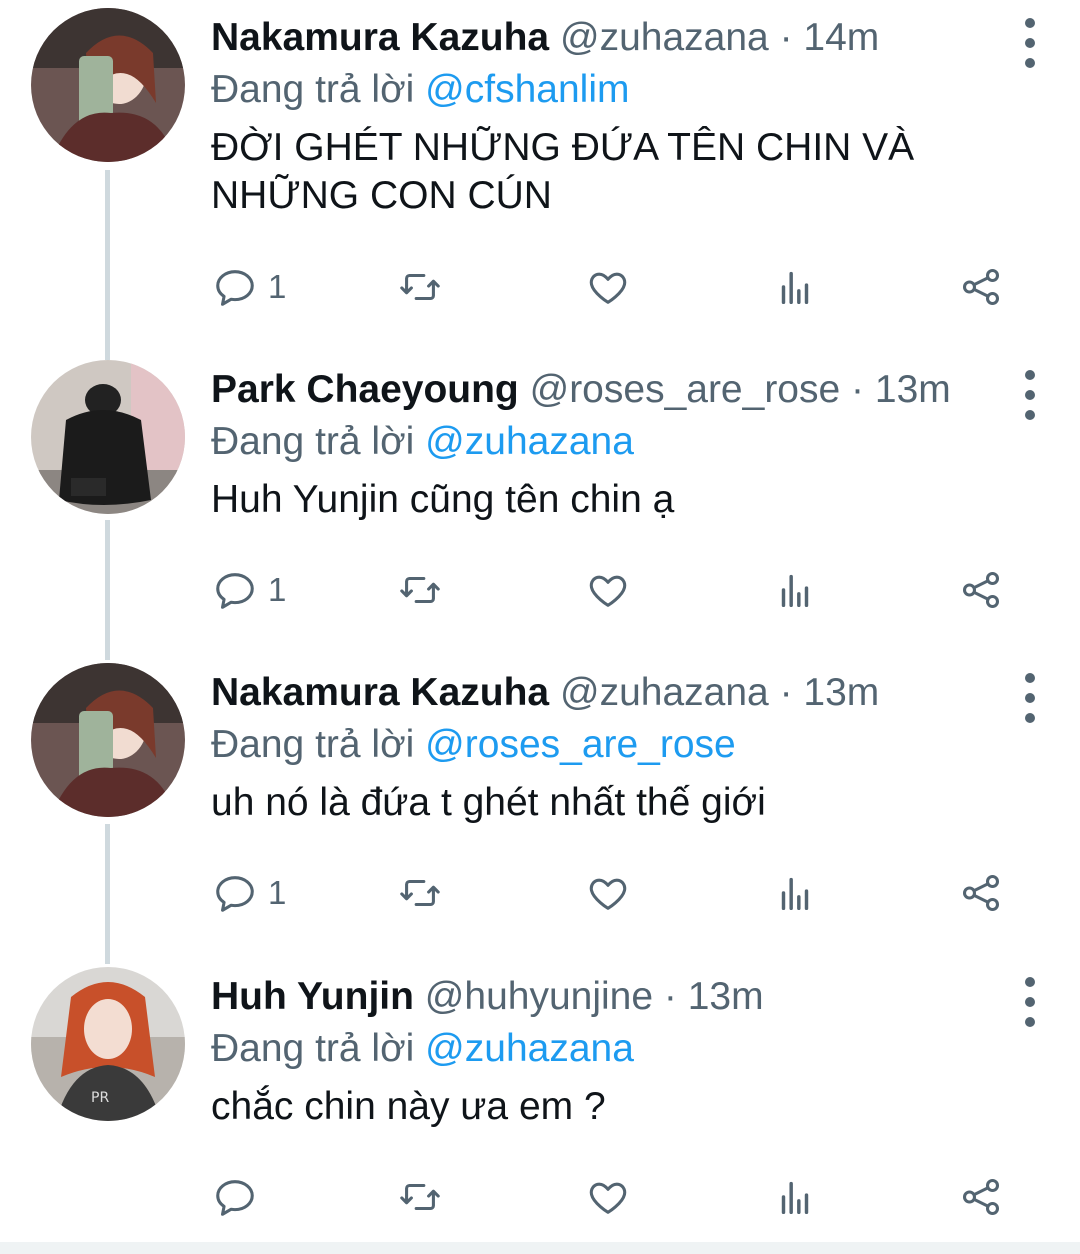 The width and height of the screenshot is (1080, 1254). I want to click on handle: @huhyunjine, so click(539, 996).